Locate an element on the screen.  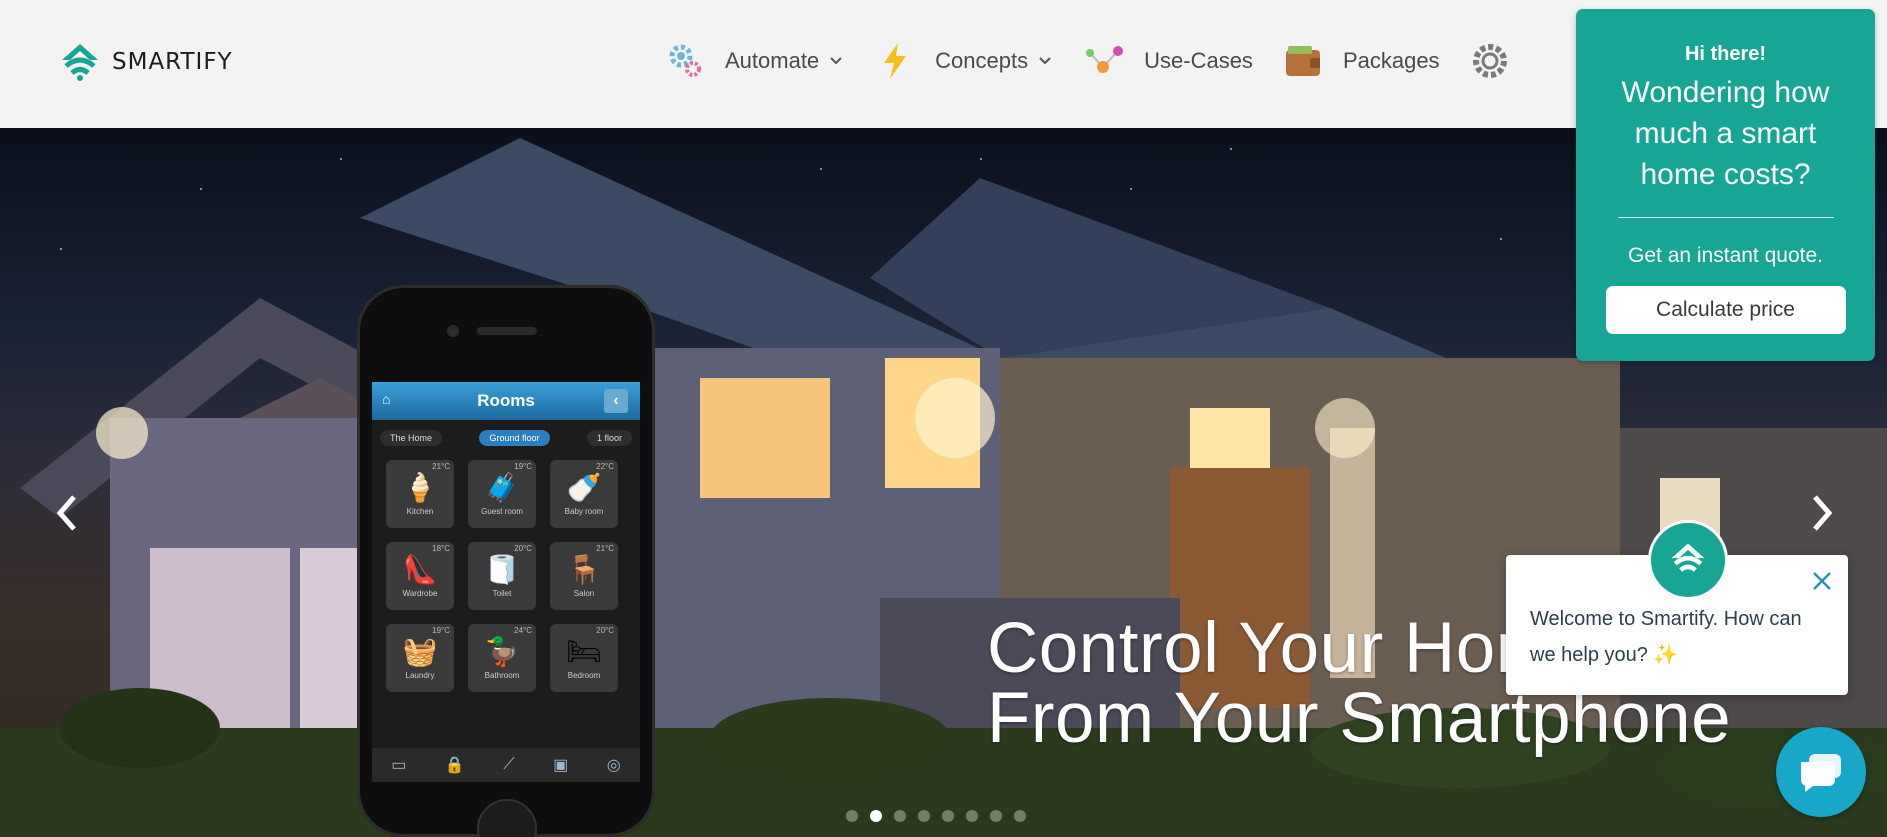
app-tab: 1 floor is located at coordinates (609, 438).